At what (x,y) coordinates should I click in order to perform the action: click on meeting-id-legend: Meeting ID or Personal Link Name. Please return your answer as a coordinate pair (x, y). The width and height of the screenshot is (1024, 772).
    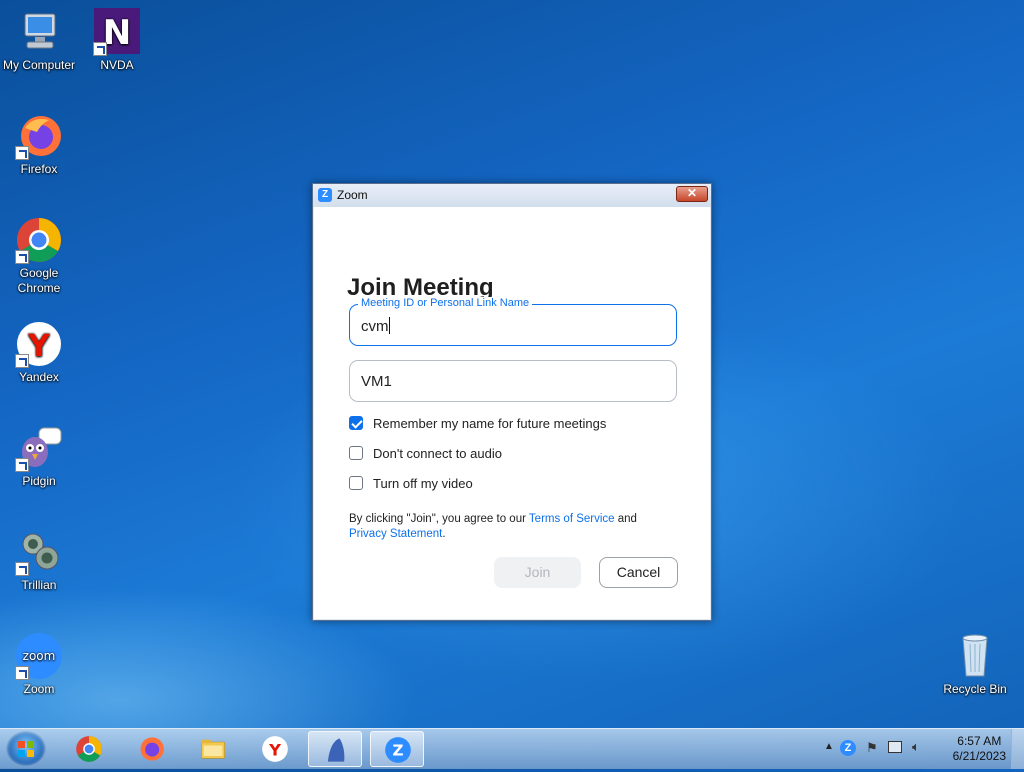
    Looking at the image, I should click on (445, 303).